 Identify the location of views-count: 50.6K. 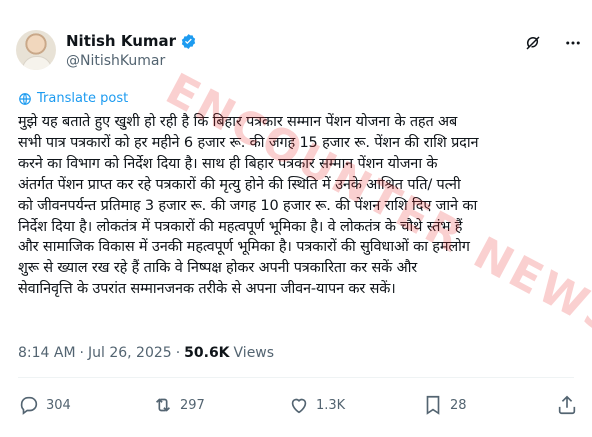
(207, 353).